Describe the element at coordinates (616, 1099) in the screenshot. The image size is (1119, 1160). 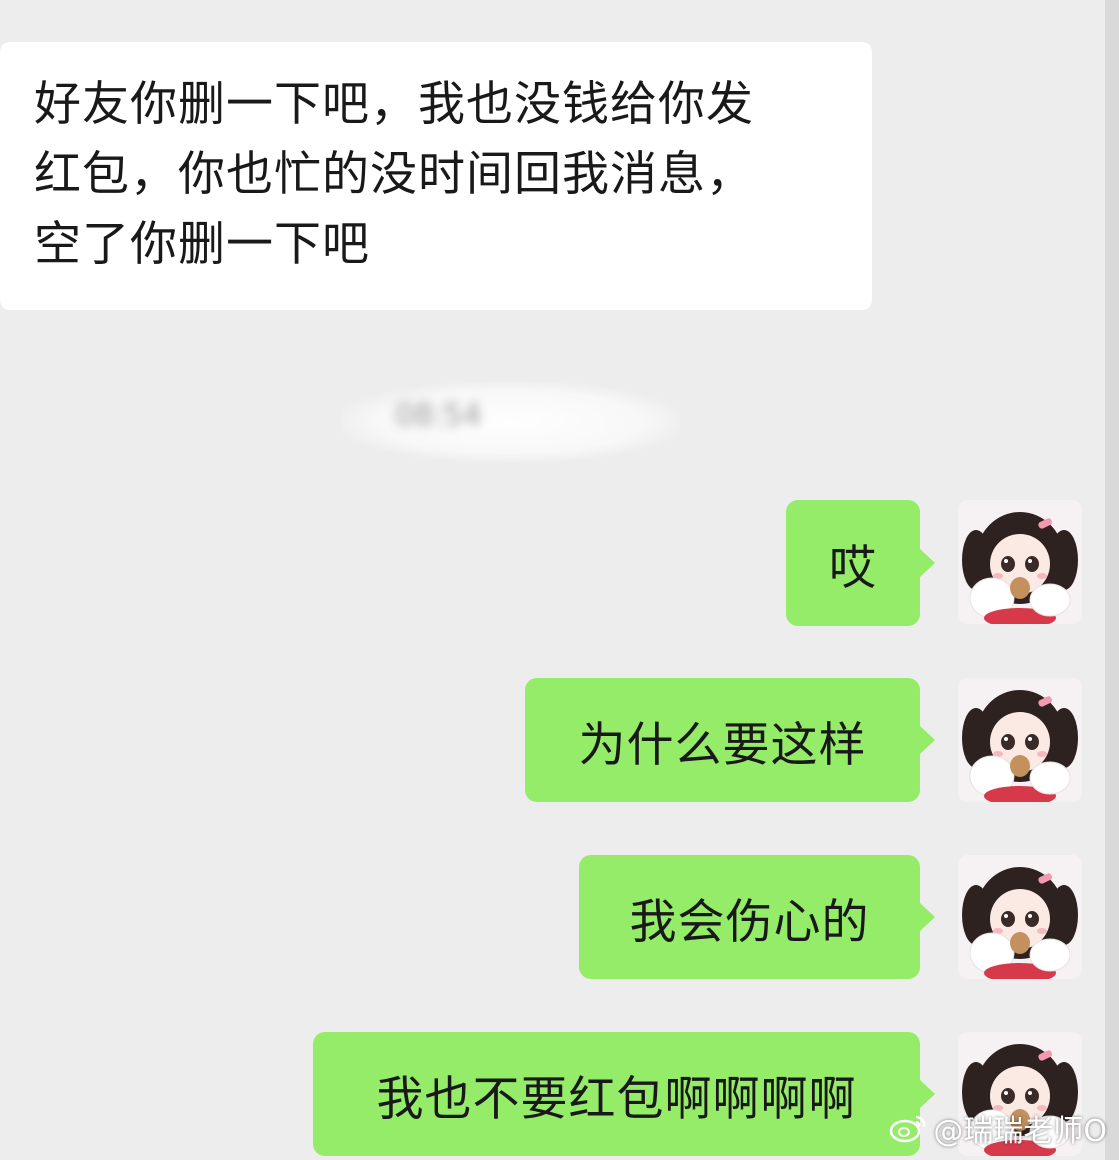
I see `outgoing-message-text: 我也不要红包啊啊啊啊` at that location.